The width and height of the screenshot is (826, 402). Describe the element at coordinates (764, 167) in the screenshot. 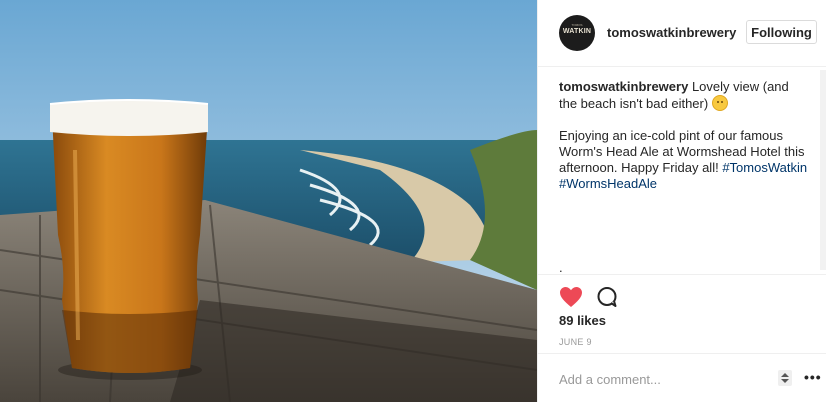

I see `hashtag-tomoswatkin: #TomosWatkin` at that location.